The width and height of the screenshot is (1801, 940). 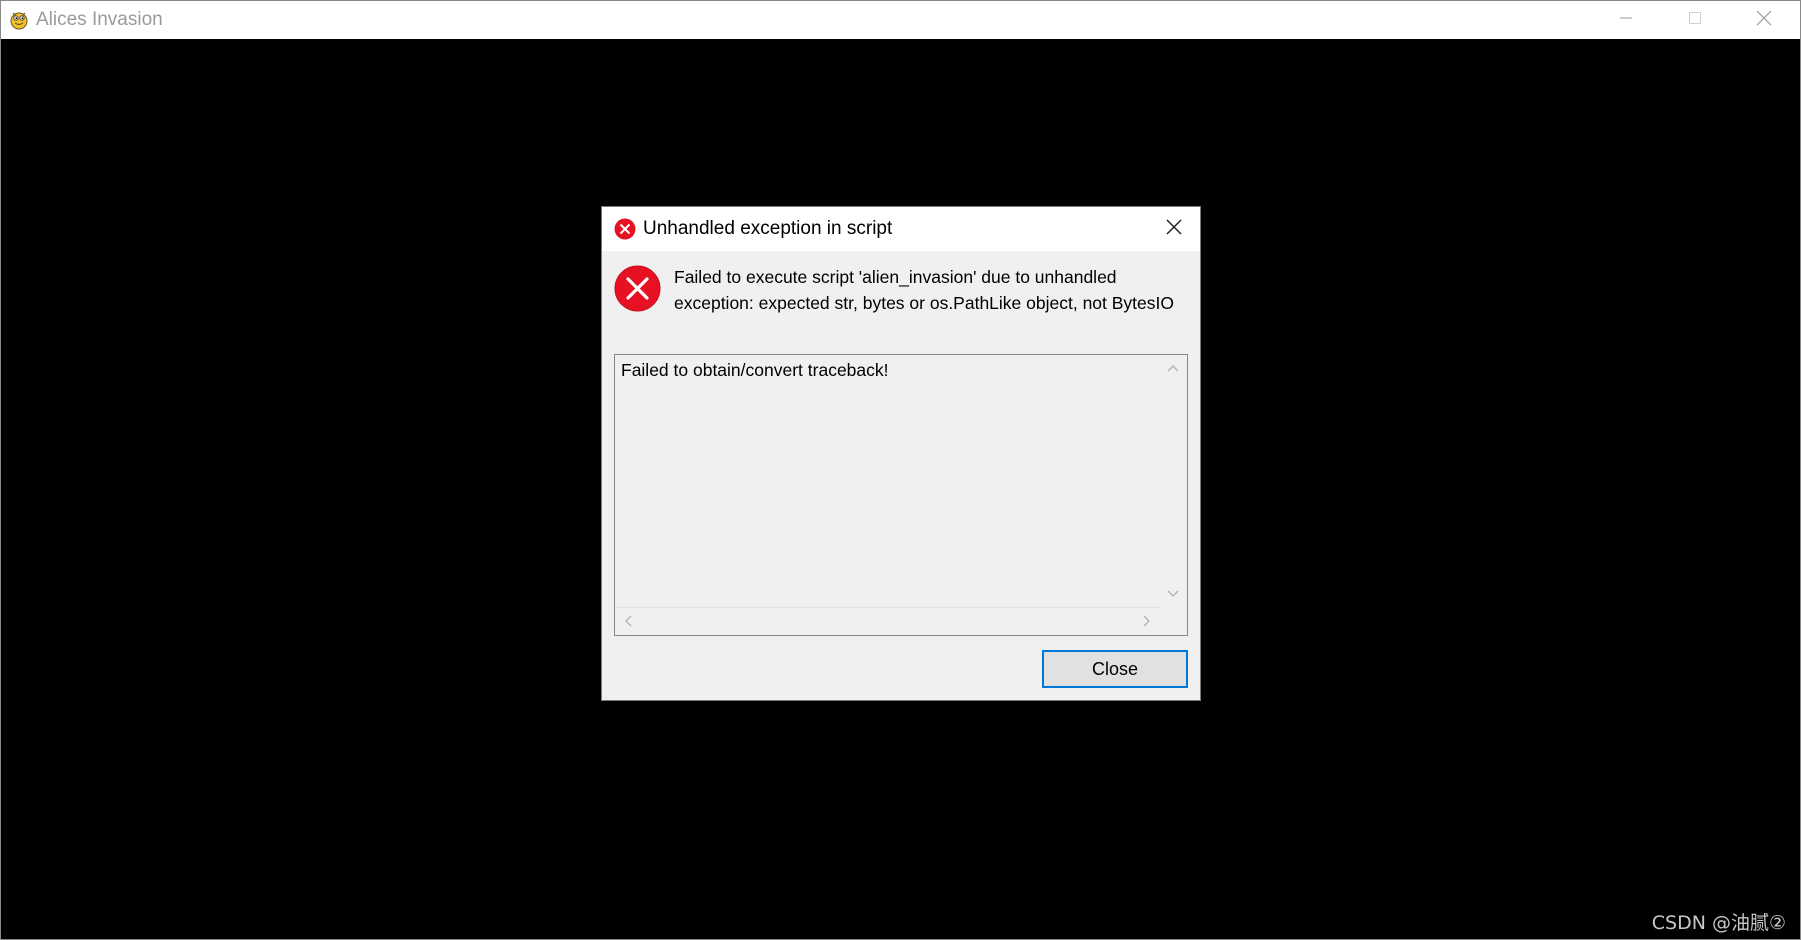 I want to click on window-close-button, so click(x=1764, y=20).